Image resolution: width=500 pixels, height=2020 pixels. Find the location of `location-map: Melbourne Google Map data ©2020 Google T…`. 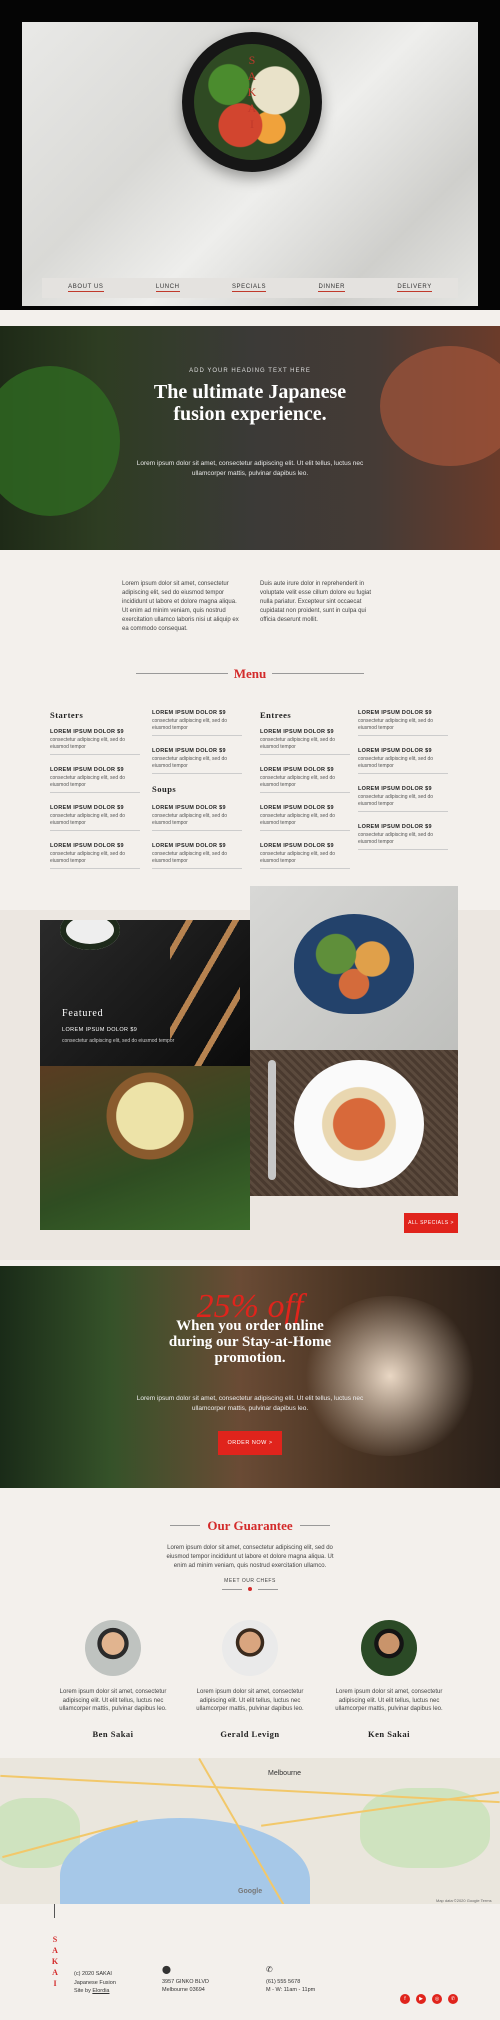

location-map: Melbourne Google Map data ©2020 Google T… is located at coordinates (250, 1831).